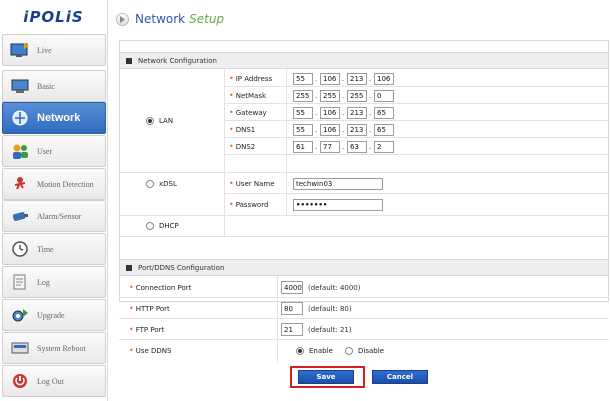 The image size is (610, 401). Describe the element at coordinates (248, 112) in the screenshot. I see `gateway-label: • Gateway` at that location.